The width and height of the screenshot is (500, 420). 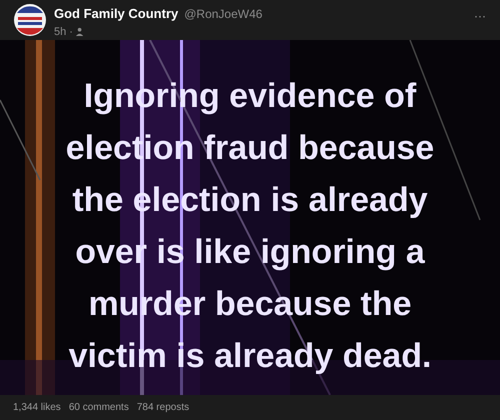 What do you see at coordinates (37, 407) in the screenshot?
I see `post-stat: 1,344 likes` at bounding box center [37, 407].